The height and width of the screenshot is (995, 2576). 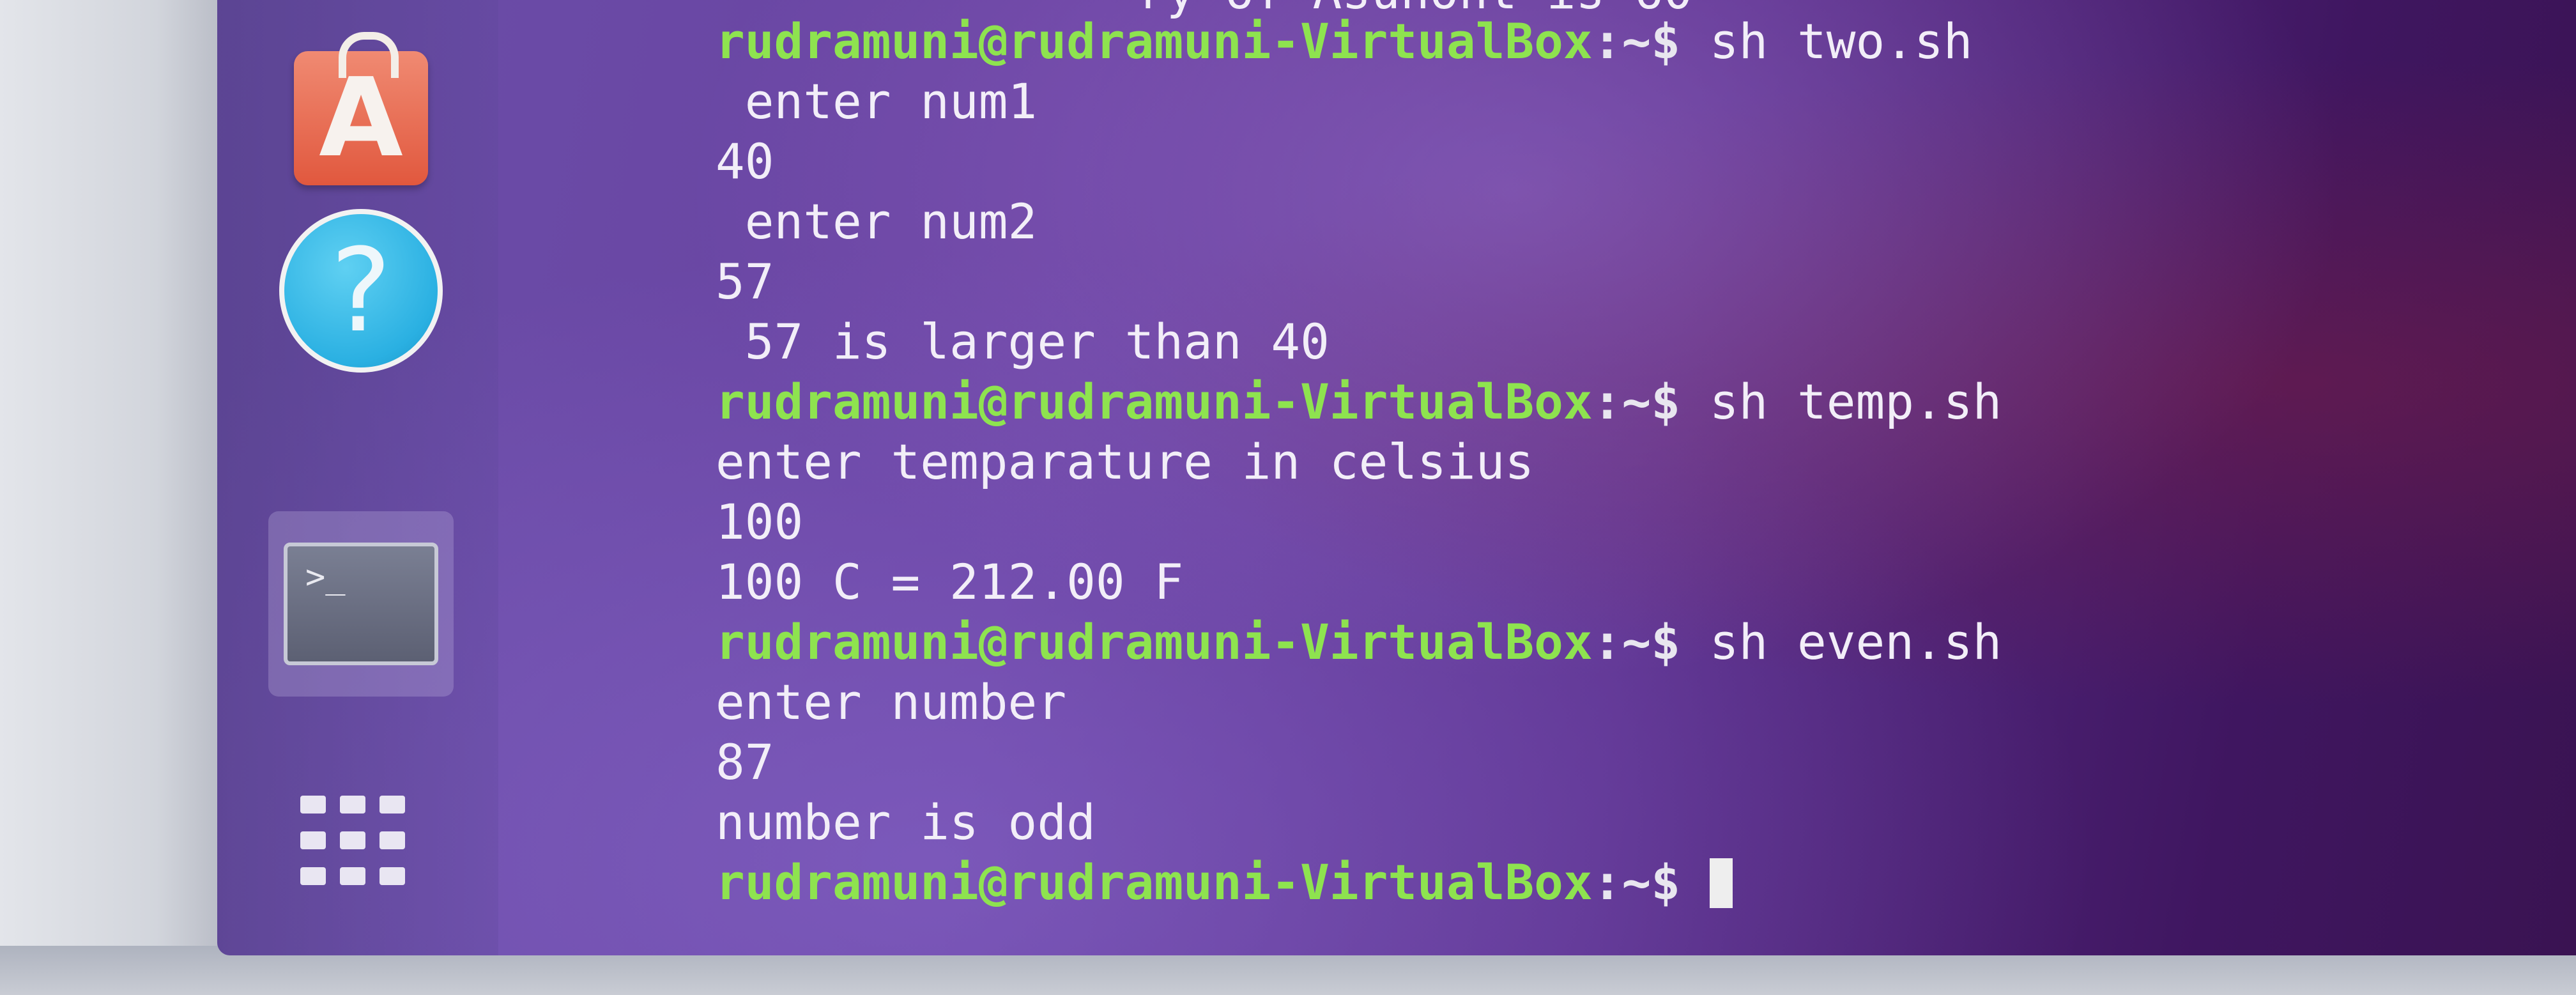 I want to click on terminal-output-line: enter number, so click(x=891, y=702).